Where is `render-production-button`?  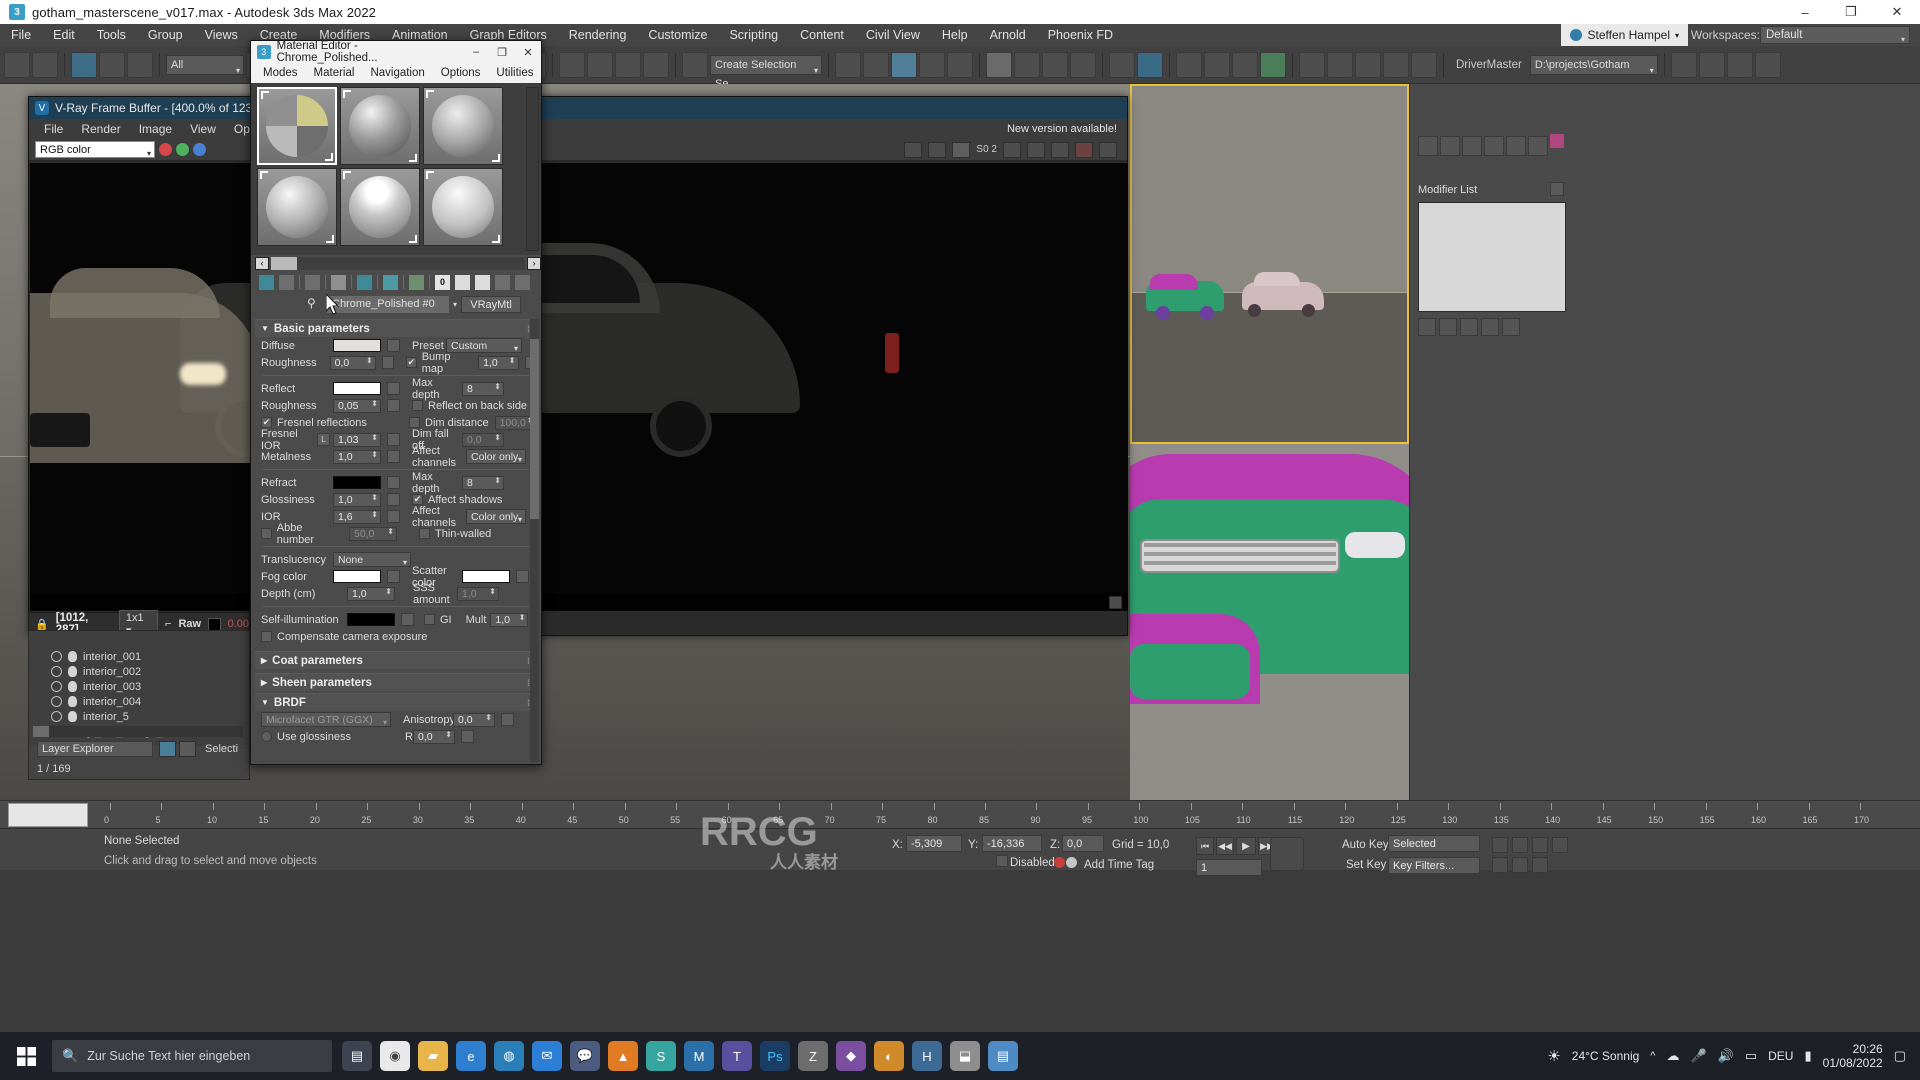
render-production-button is located at coordinates (1083, 64).